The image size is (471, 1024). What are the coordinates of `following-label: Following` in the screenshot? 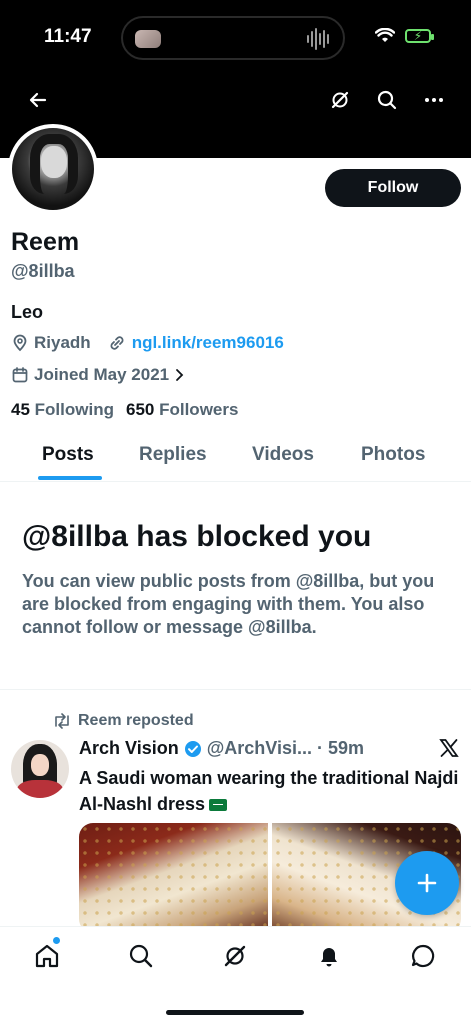 It's located at (74, 409).